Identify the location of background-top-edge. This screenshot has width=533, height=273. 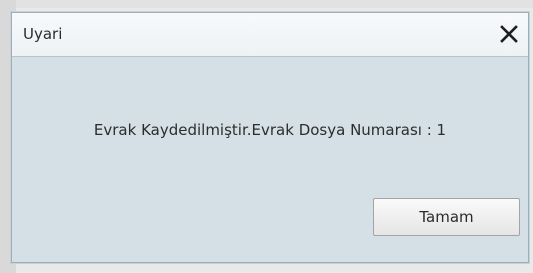
(266, 4).